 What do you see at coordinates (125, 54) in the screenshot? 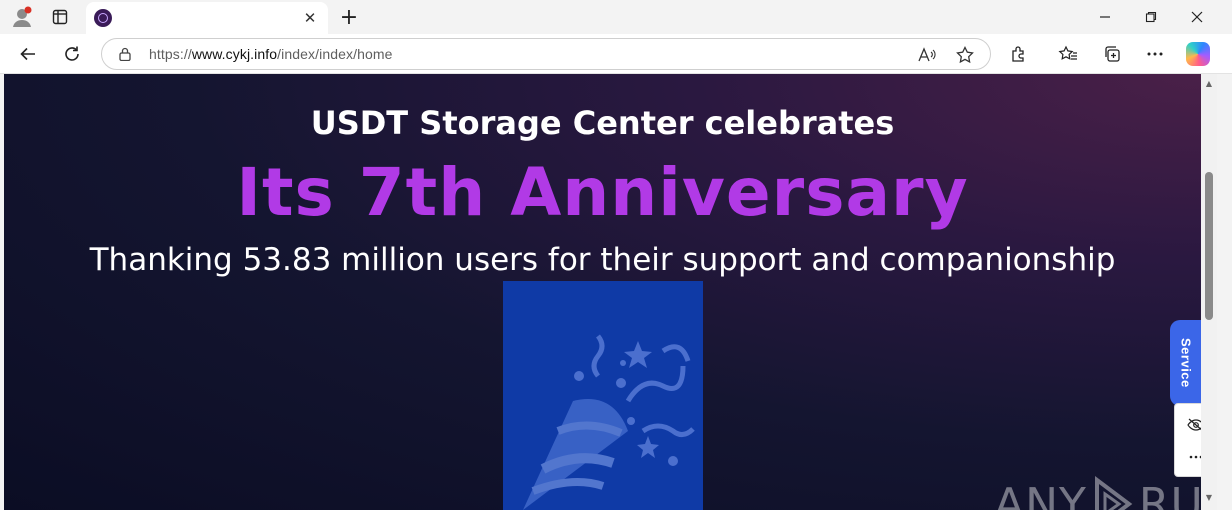
I see `lock-icon` at bounding box center [125, 54].